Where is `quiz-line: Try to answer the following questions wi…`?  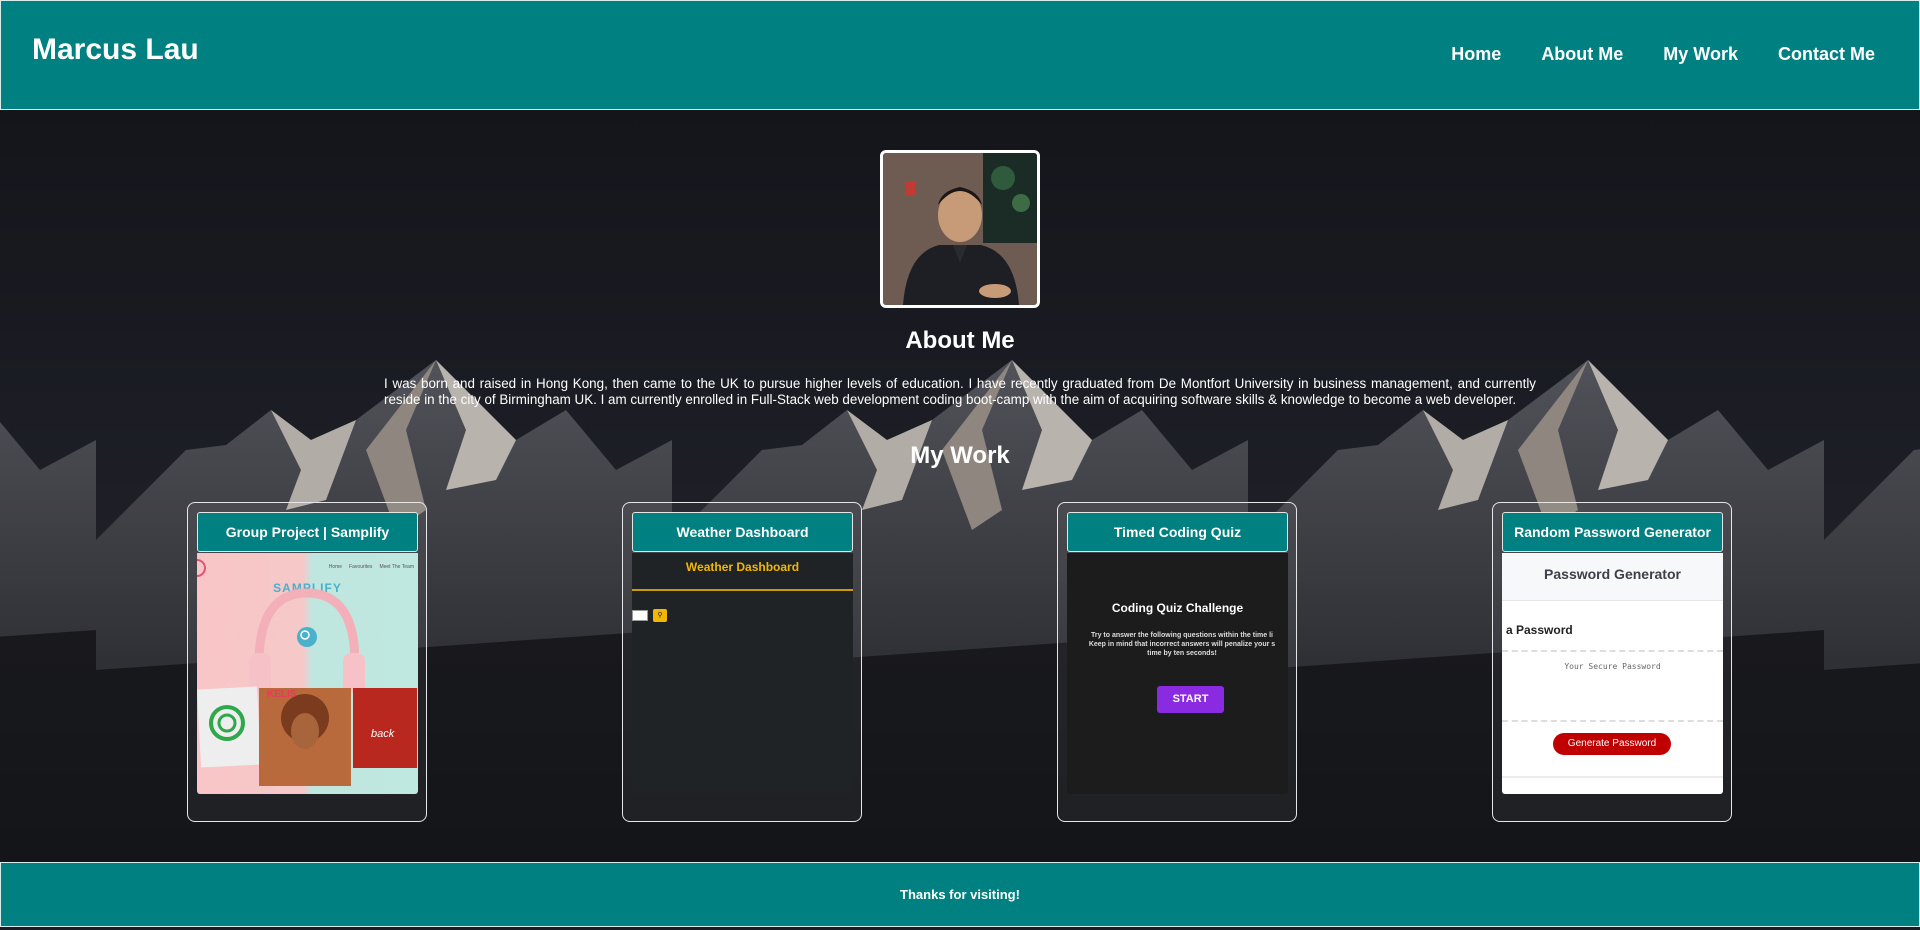 quiz-line: Try to answer the following questions wi… is located at coordinates (1181, 635).